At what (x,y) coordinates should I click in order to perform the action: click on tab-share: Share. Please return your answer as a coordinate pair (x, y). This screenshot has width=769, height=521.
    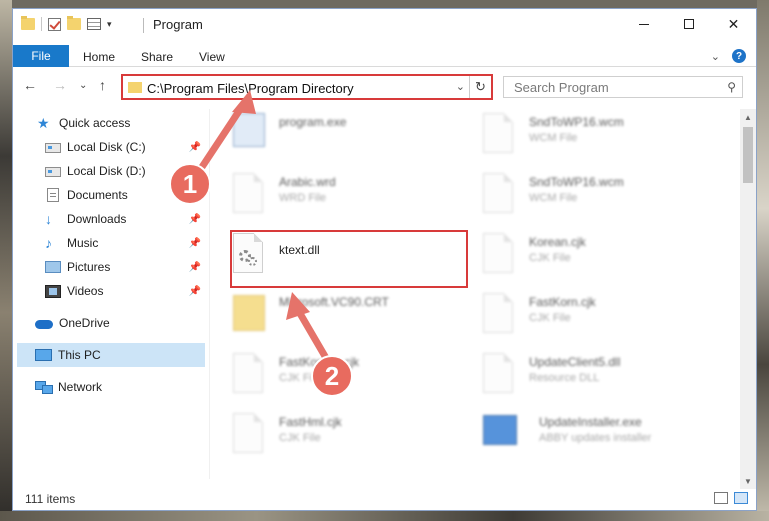
    Looking at the image, I should click on (157, 57).